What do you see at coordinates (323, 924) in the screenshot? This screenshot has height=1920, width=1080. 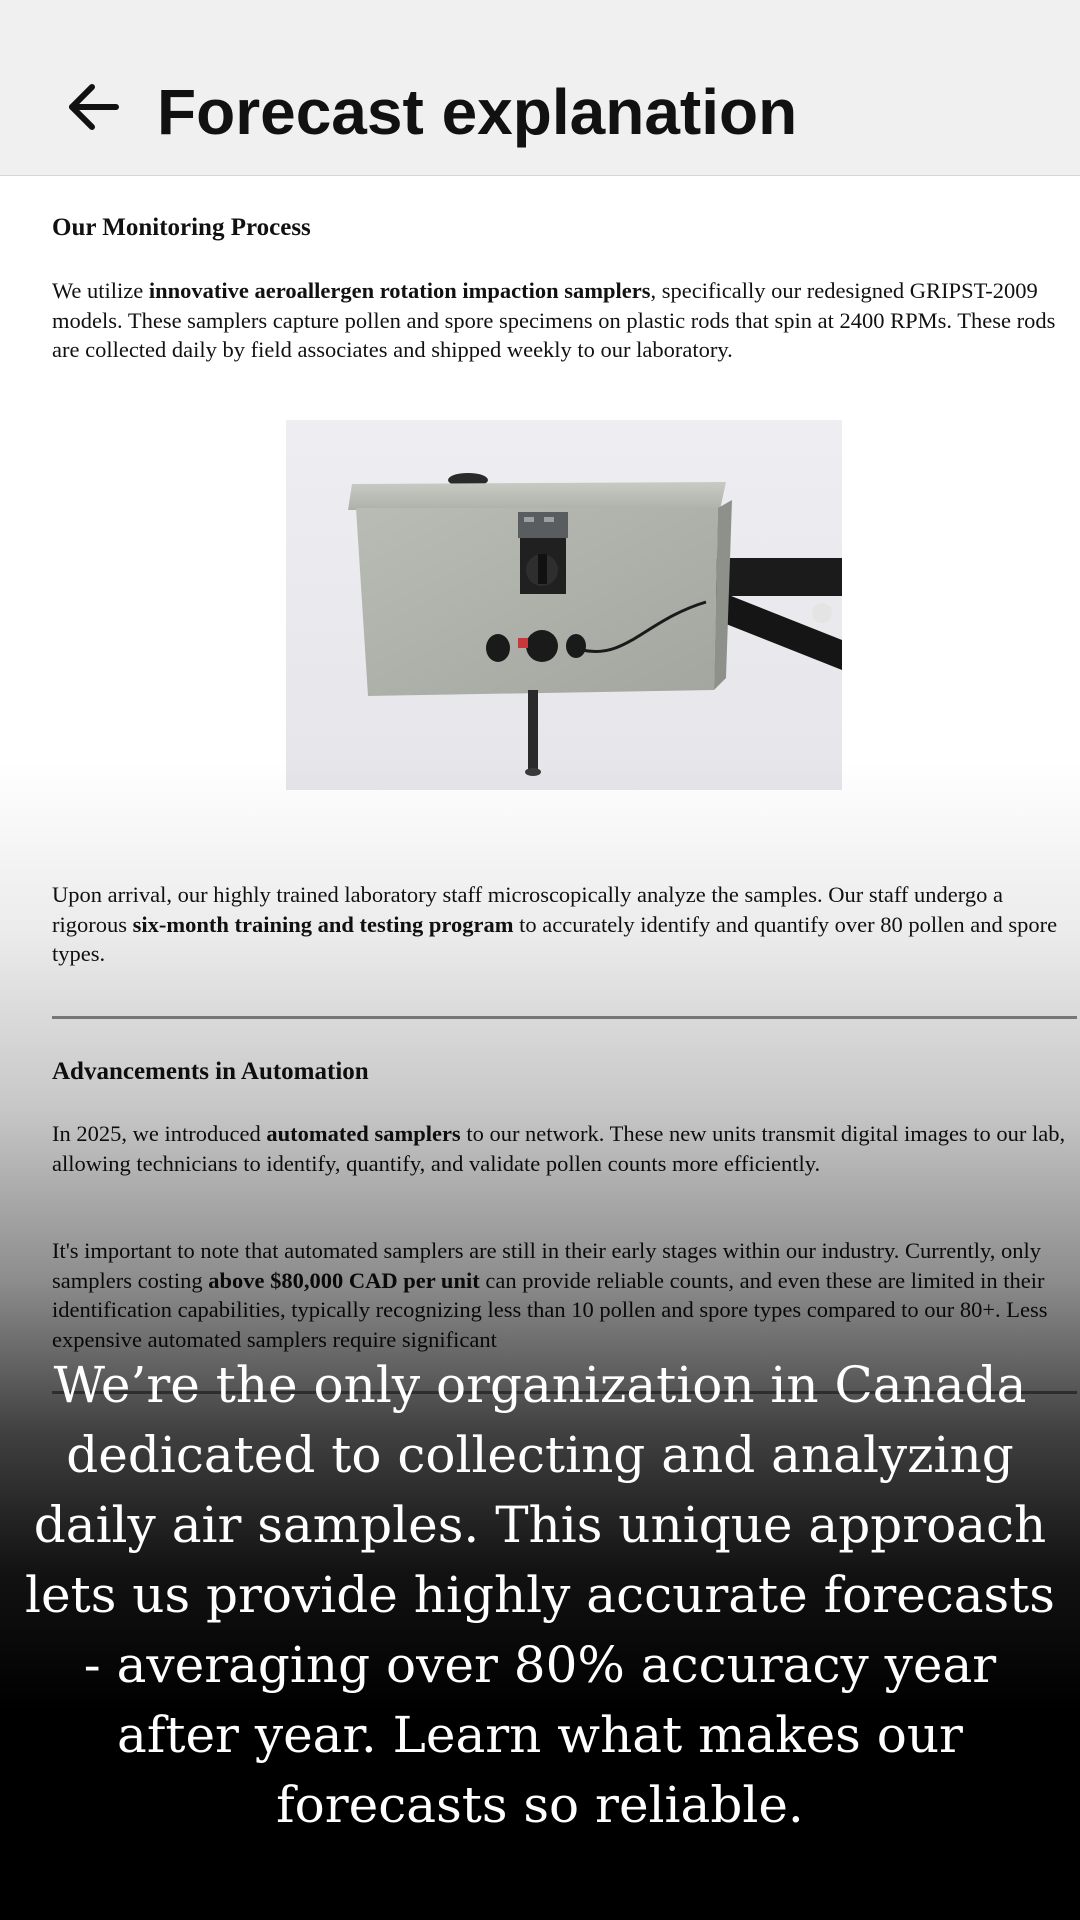 I see `bold-text-run: six-month training and testing program` at bounding box center [323, 924].